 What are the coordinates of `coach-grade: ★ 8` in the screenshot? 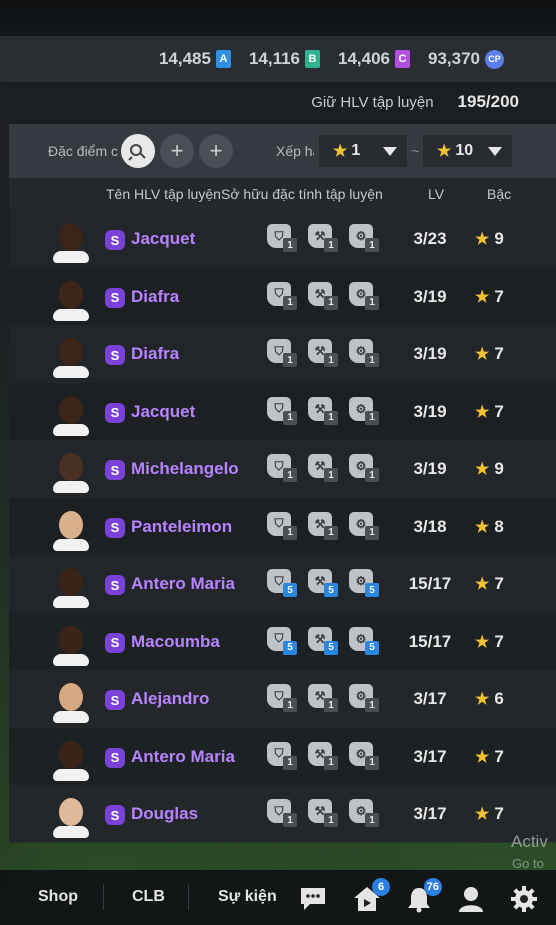 It's located at (489, 527).